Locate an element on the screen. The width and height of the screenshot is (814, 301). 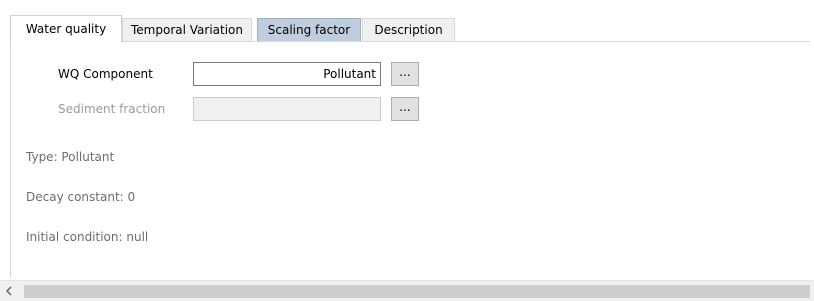
tab-description: Description is located at coordinates (408, 29).